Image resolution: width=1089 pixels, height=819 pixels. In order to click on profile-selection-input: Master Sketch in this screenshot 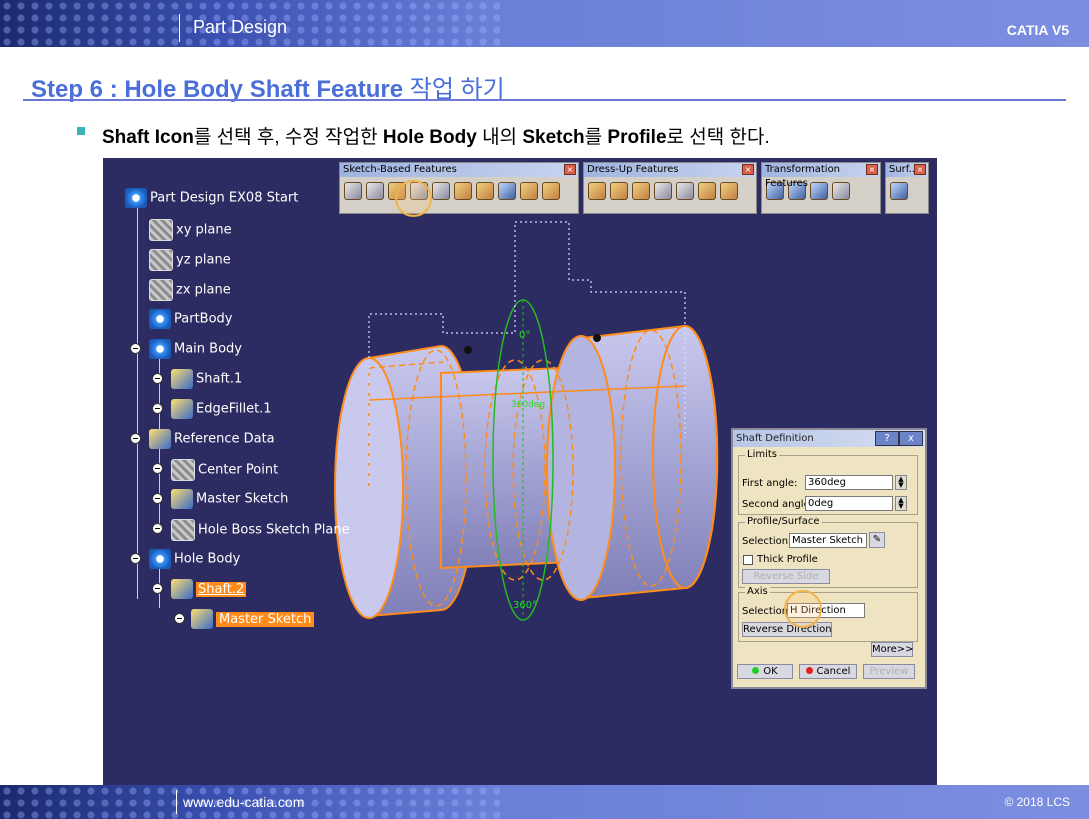, I will do `click(828, 540)`.